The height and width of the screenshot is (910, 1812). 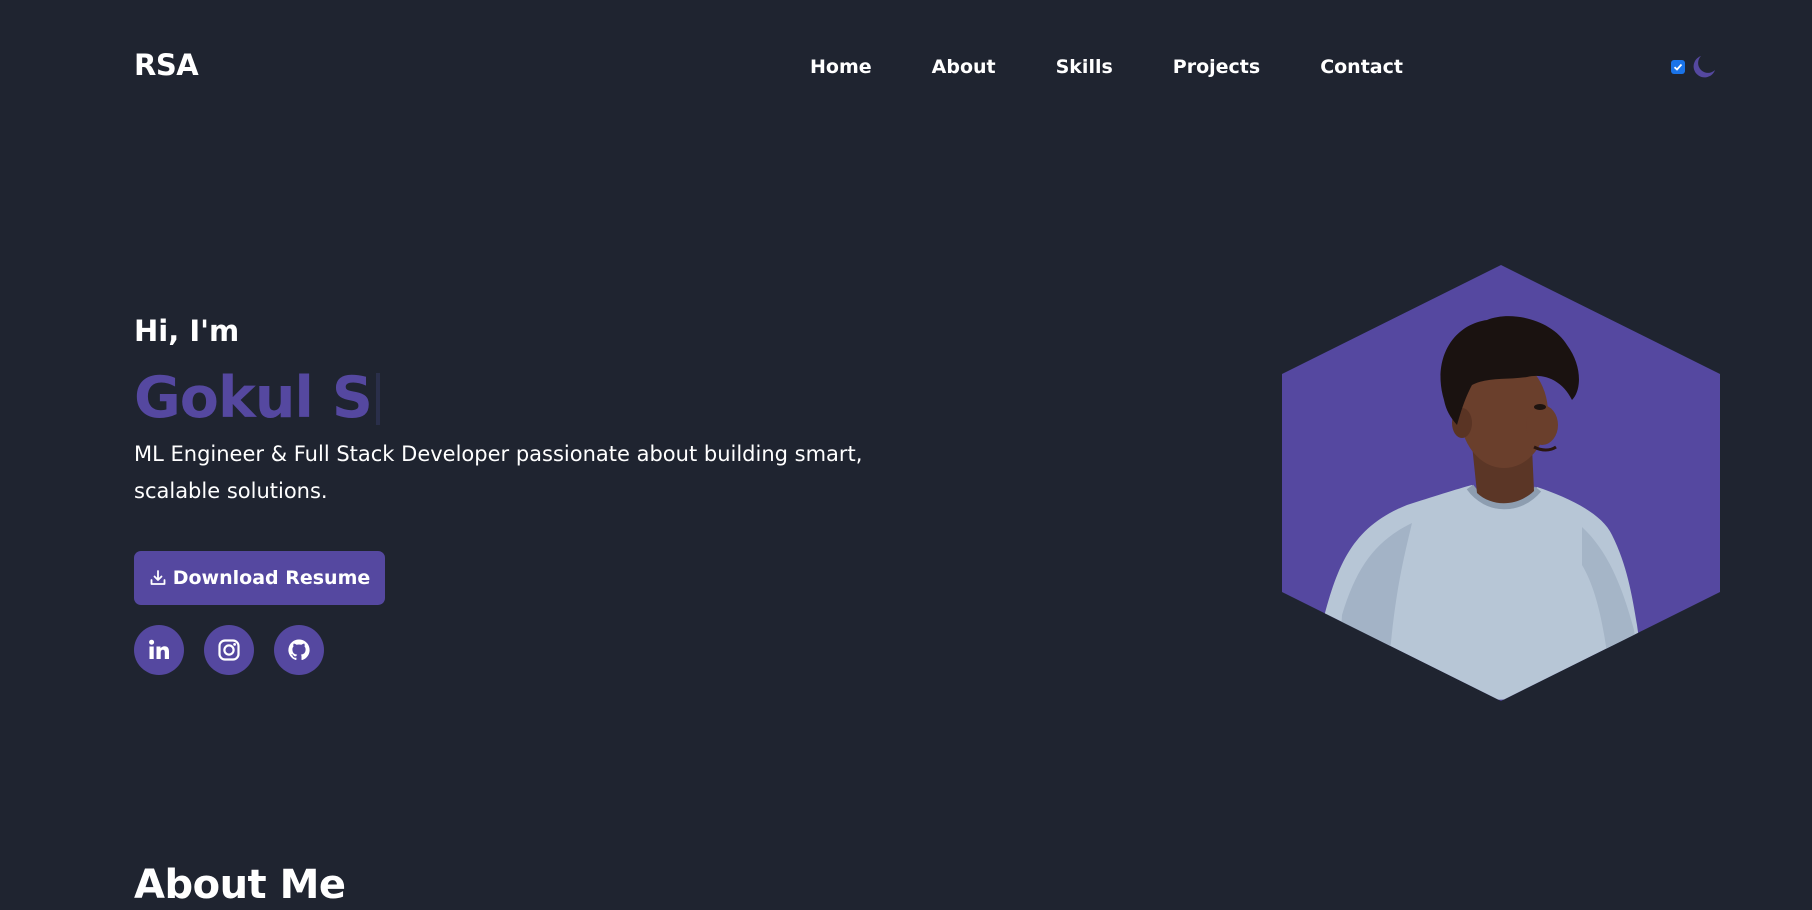 I want to click on hero-name: Gokul S, so click(x=253, y=398).